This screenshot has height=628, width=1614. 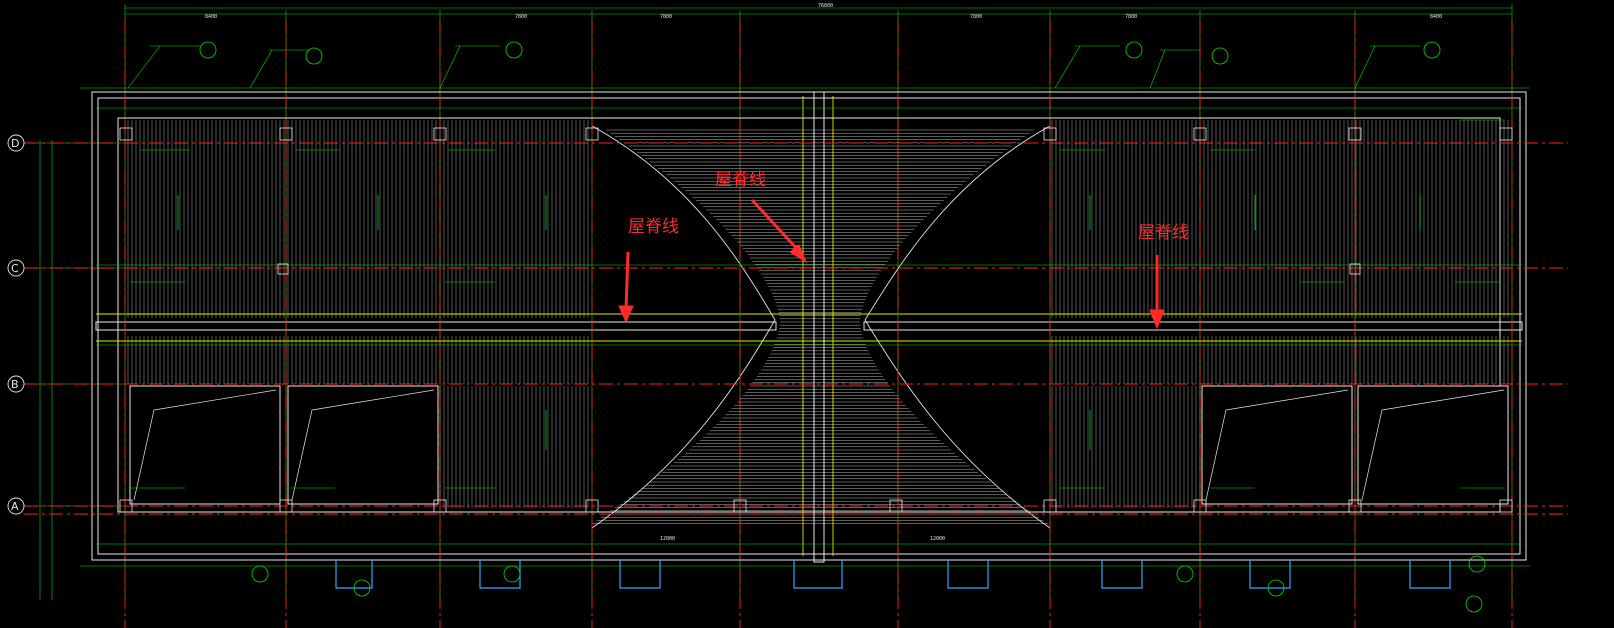 What do you see at coordinates (16, 324) in the screenshot?
I see `axis-bubbles` at bounding box center [16, 324].